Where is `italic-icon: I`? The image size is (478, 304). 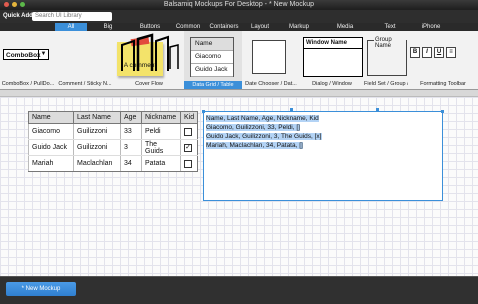 italic-icon: I is located at coordinates (427, 52).